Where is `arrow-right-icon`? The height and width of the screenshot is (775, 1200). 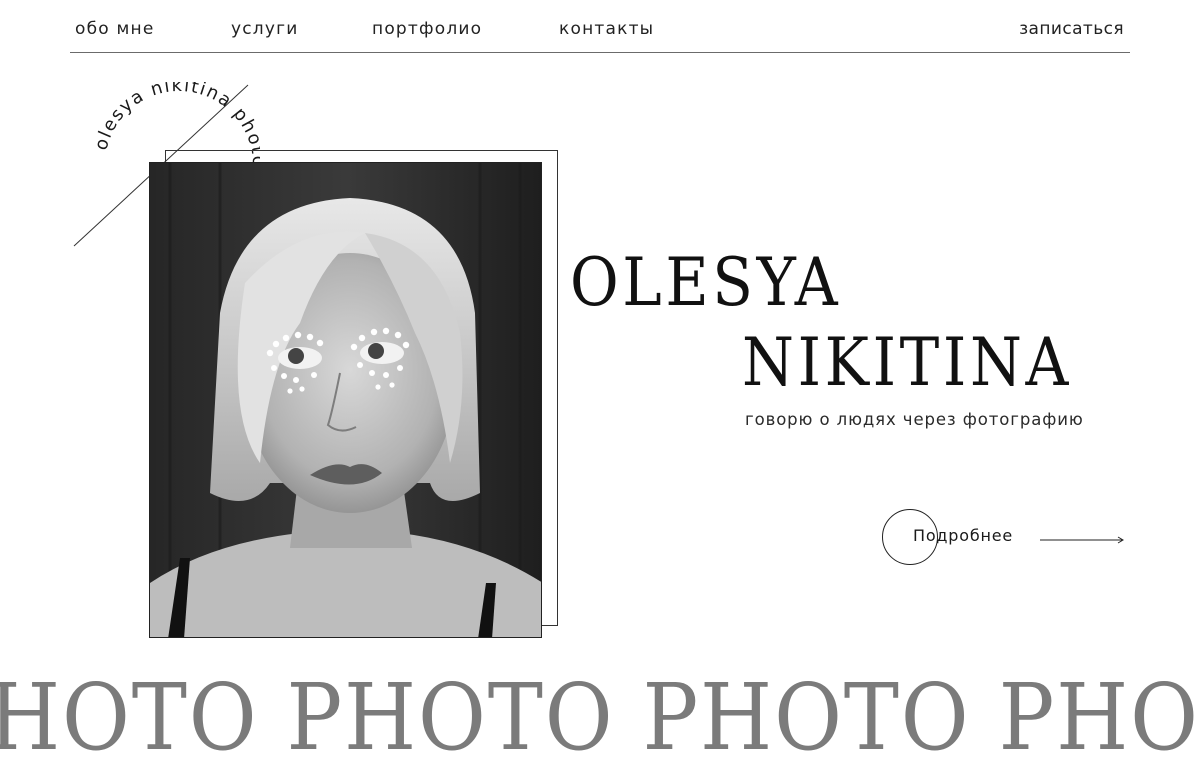
arrow-right-icon is located at coordinates (1082, 540).